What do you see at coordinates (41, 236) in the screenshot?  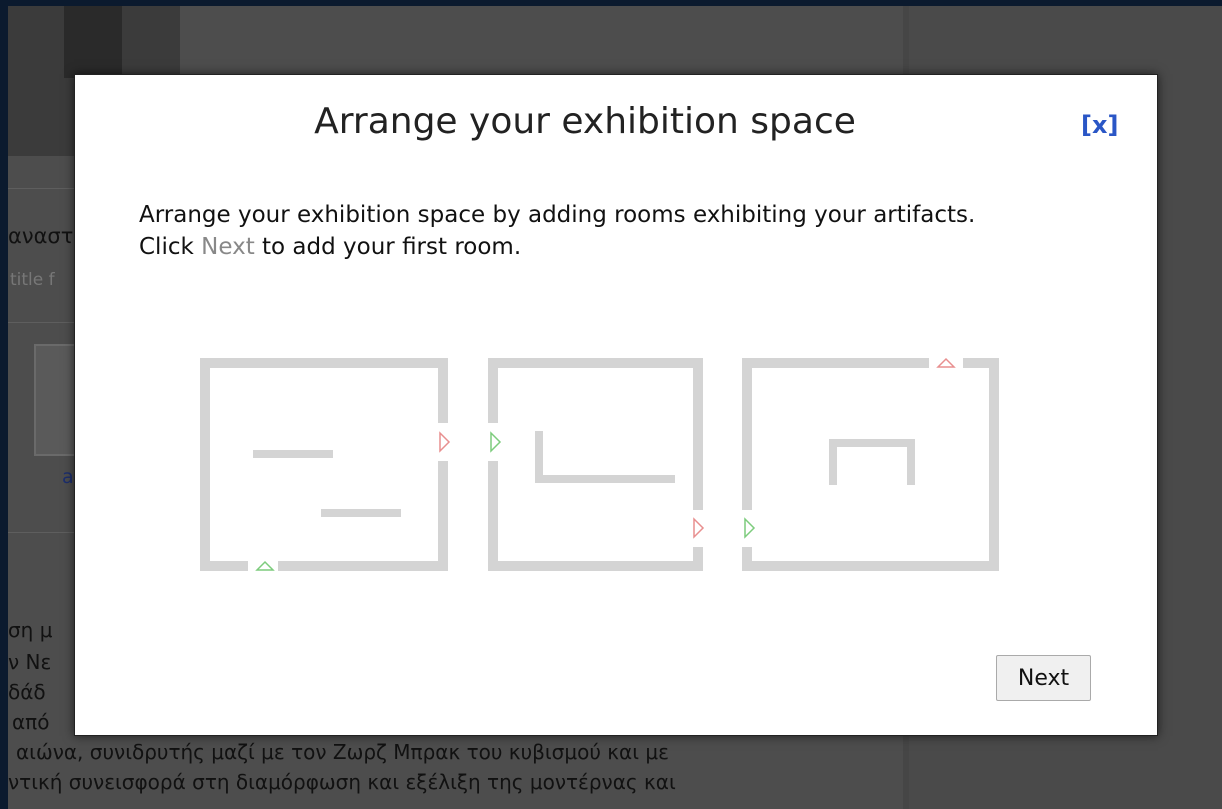 I see `background-text: αναστ` at bounding box center [41, 236].